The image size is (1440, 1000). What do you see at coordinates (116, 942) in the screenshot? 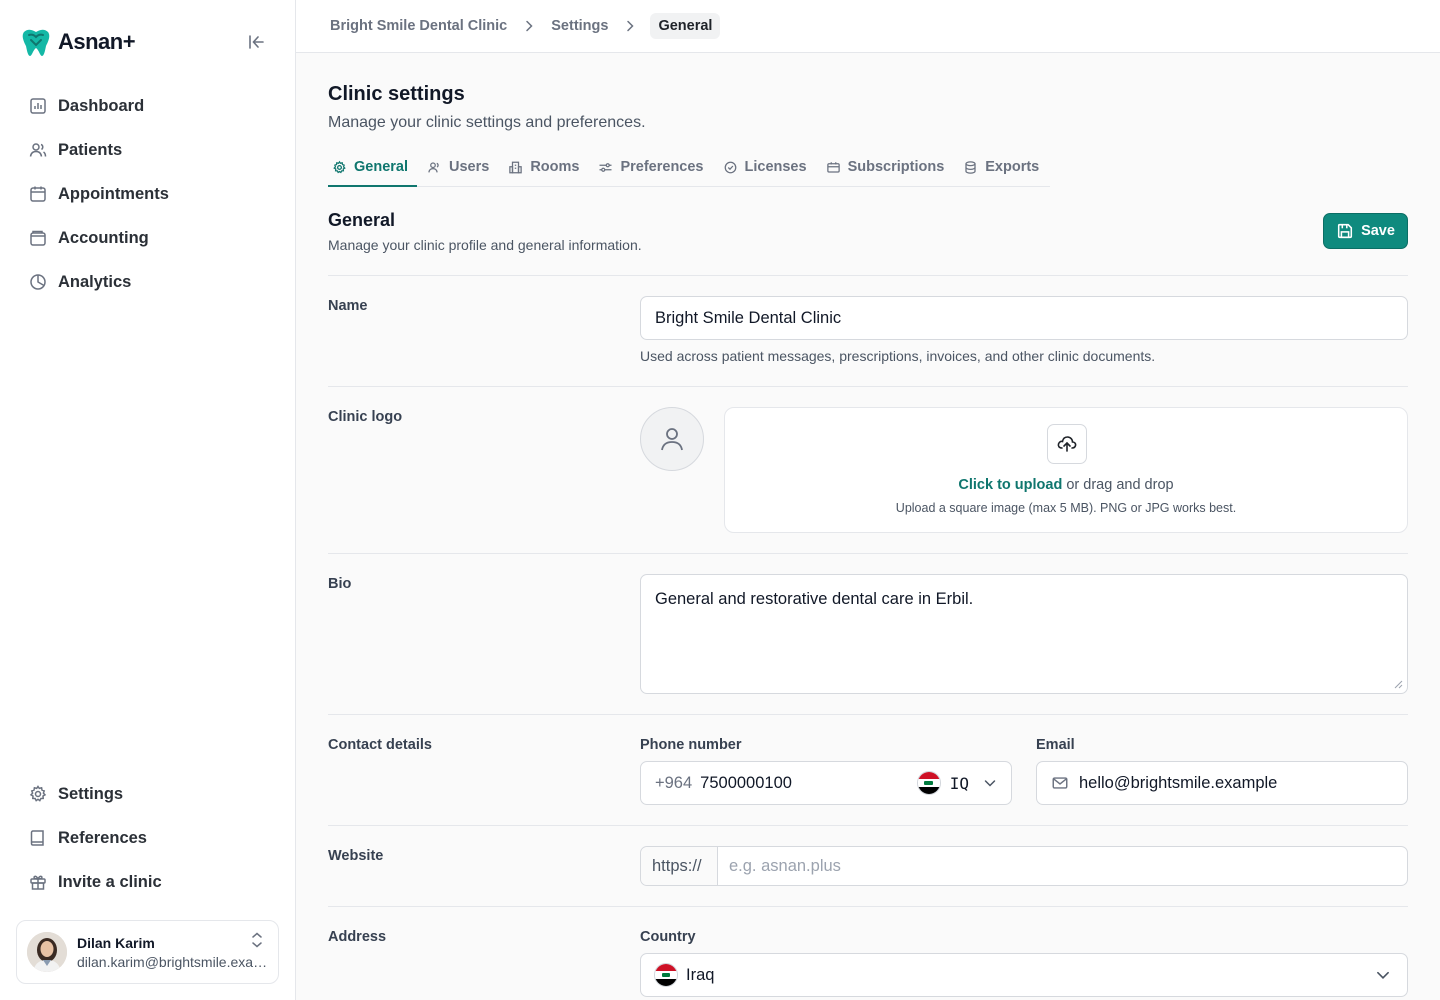
I see `user-name: Dilan Karim` at bounding box center [116, 942].